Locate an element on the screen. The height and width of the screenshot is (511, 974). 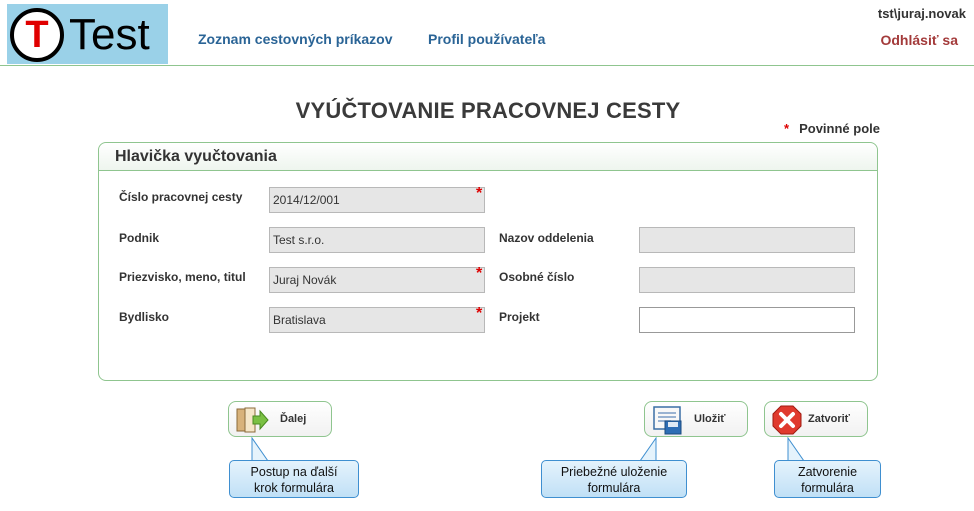
trip-number-label: Číslo pracovnej cesty is located at coordinates (181, 197).